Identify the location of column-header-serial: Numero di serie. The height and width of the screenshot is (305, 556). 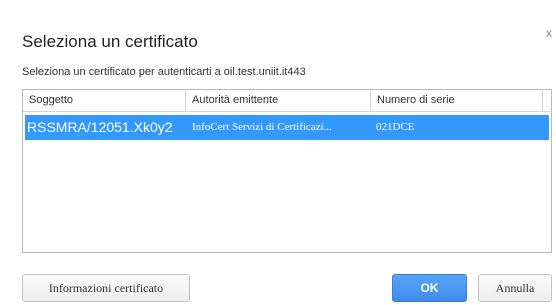
(457, 100).